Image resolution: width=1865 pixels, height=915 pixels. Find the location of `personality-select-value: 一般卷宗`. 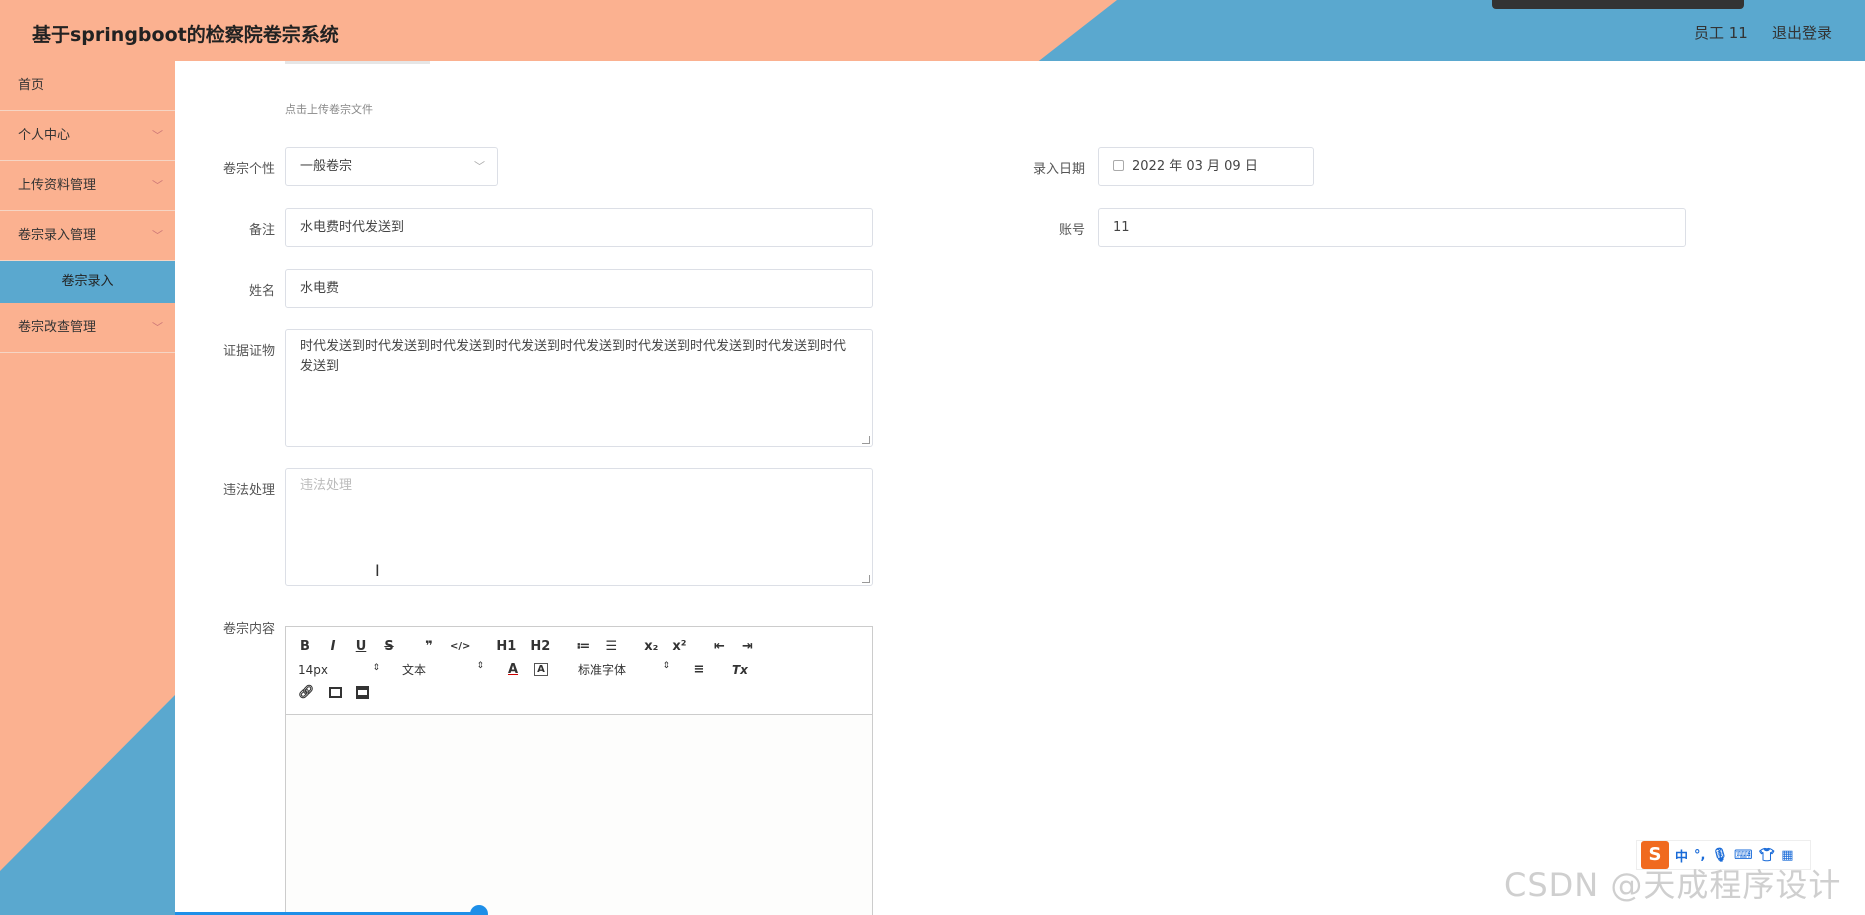

personality-select-value: 一般卷宗 is located at coordinates (326, 166).